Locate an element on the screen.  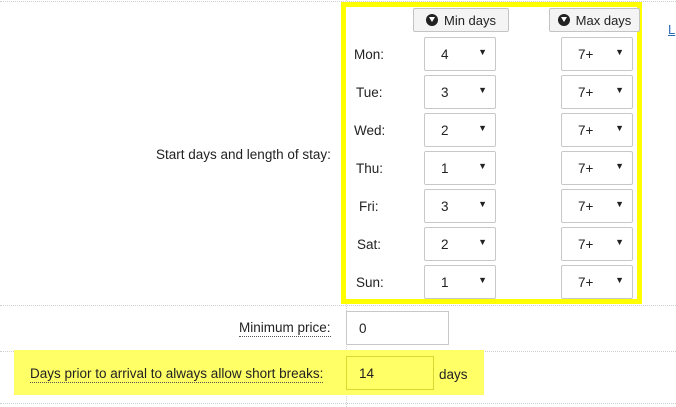
min-days-select-wed: 2 ▼ is located at coordinates (460, 130).